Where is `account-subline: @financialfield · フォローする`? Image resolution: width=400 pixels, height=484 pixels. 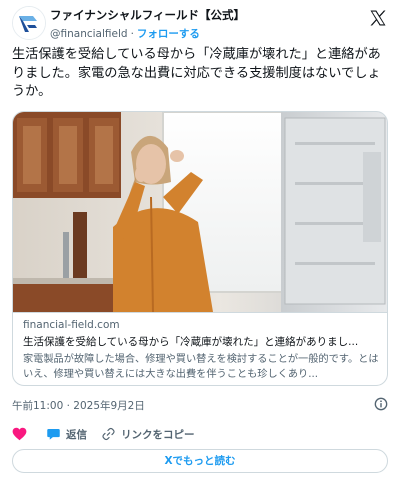 account-subline: @financialfield · フォローする is located at coordinates (147, 33).